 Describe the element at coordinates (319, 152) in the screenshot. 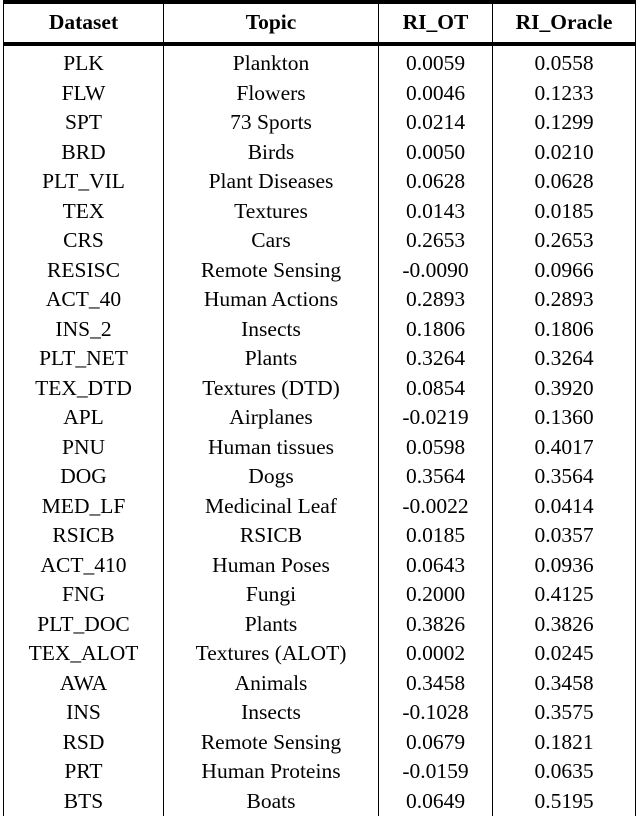

I see `table-row: BRD Birds 0.0050 0.0210` at that location.